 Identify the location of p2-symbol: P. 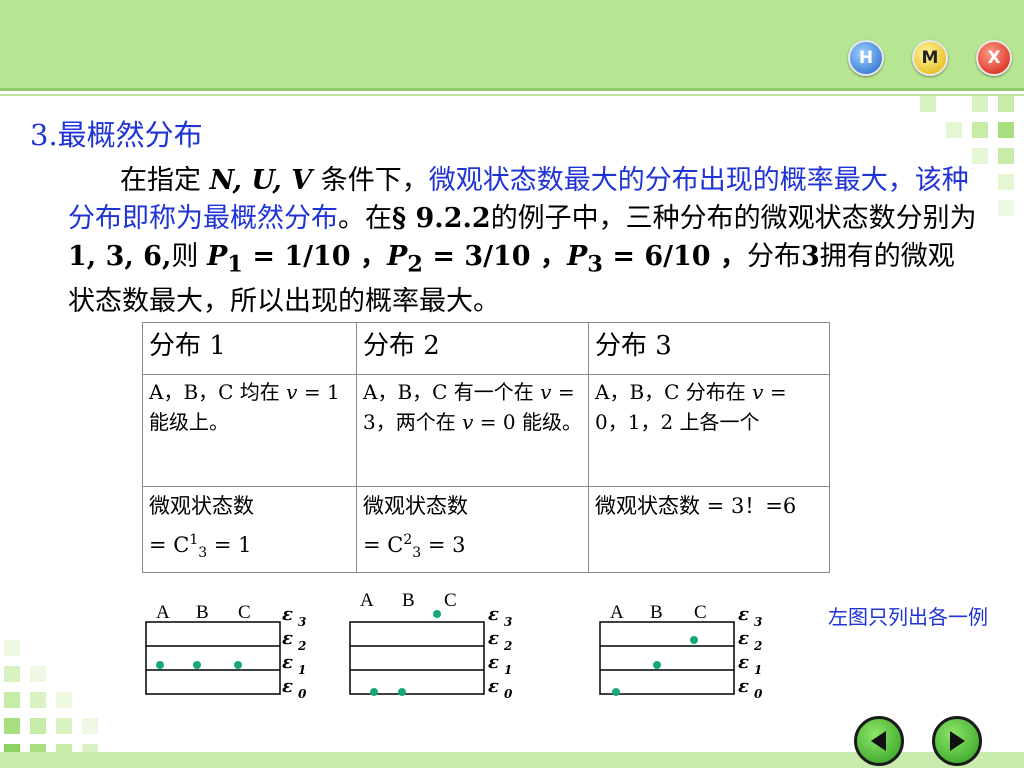
(397, 256).